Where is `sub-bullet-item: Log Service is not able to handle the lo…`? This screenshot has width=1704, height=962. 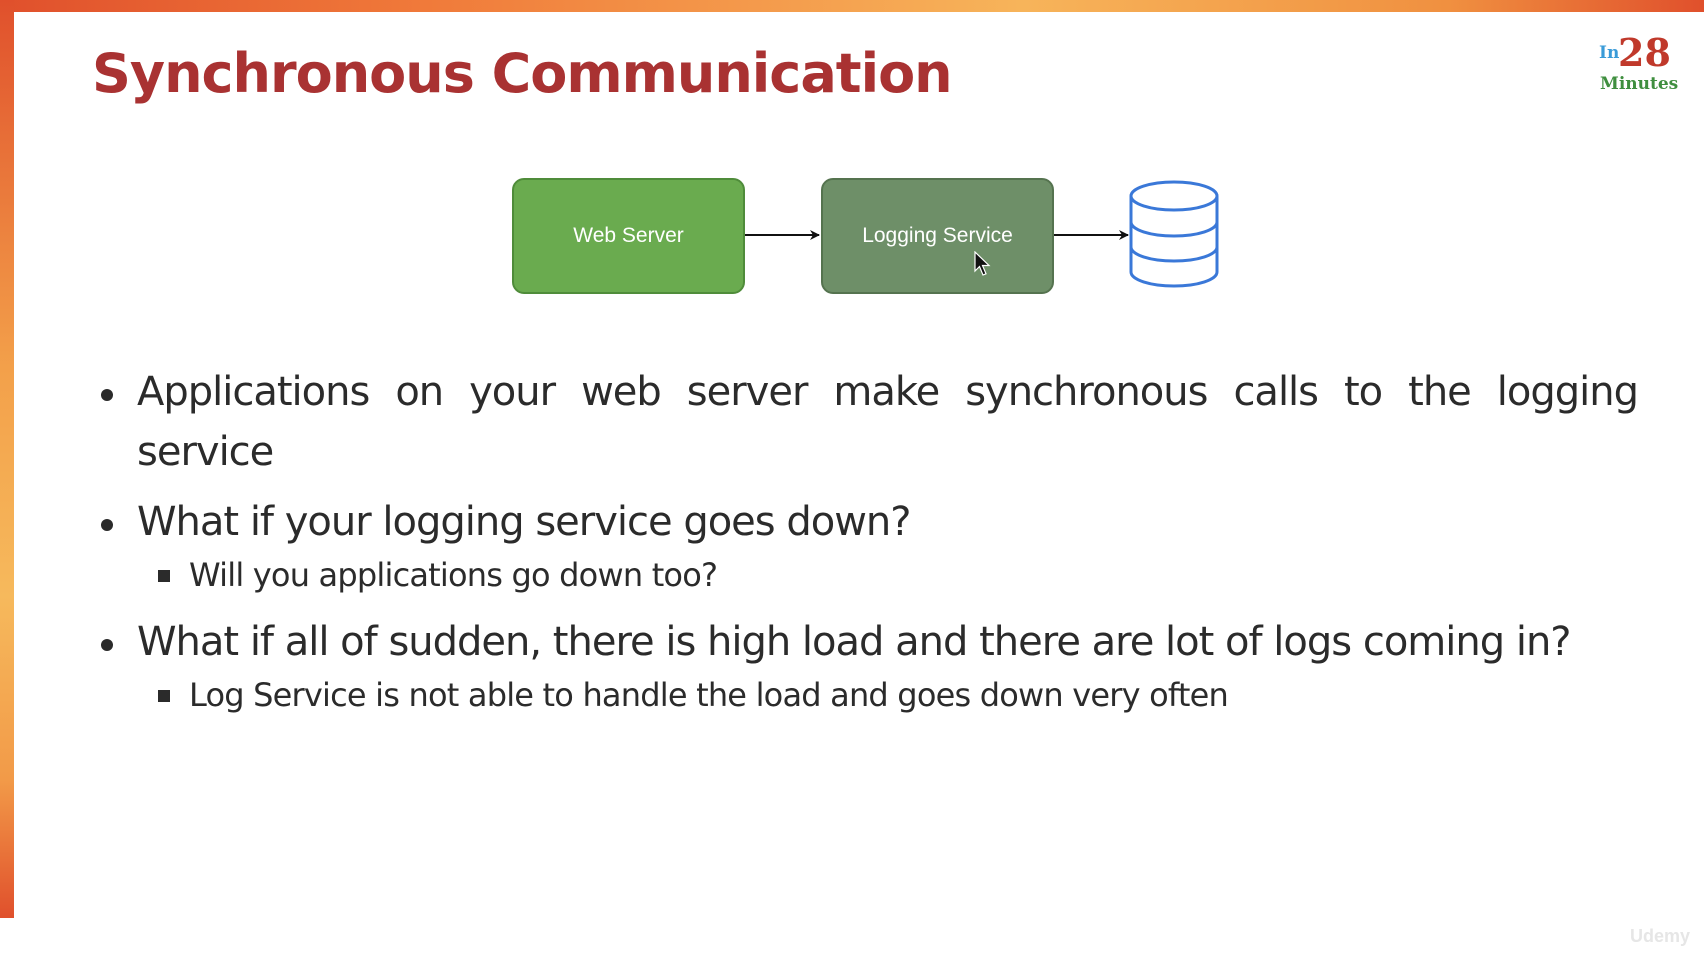
sub-bullet-item: Log Service is not able to handle the lo… is located at coordinates (865, 695).